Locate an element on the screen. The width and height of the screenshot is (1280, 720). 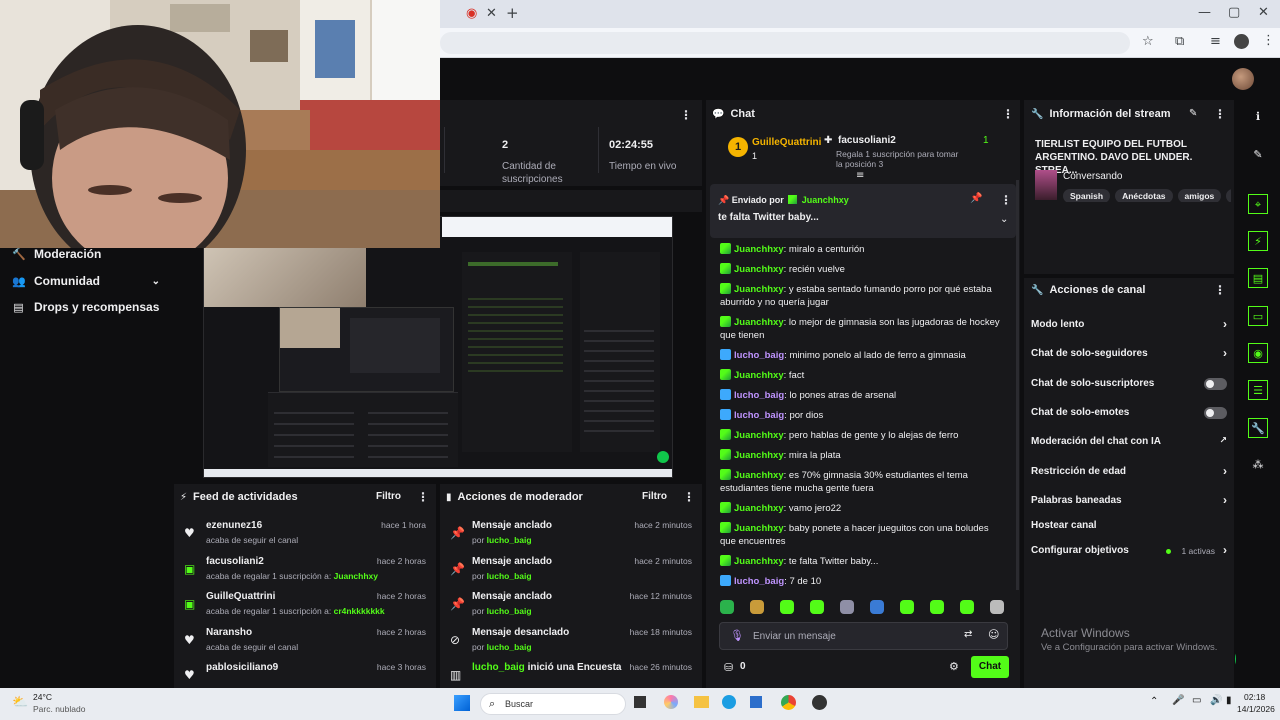
profile-icon is located at coordinates (1241, 41).